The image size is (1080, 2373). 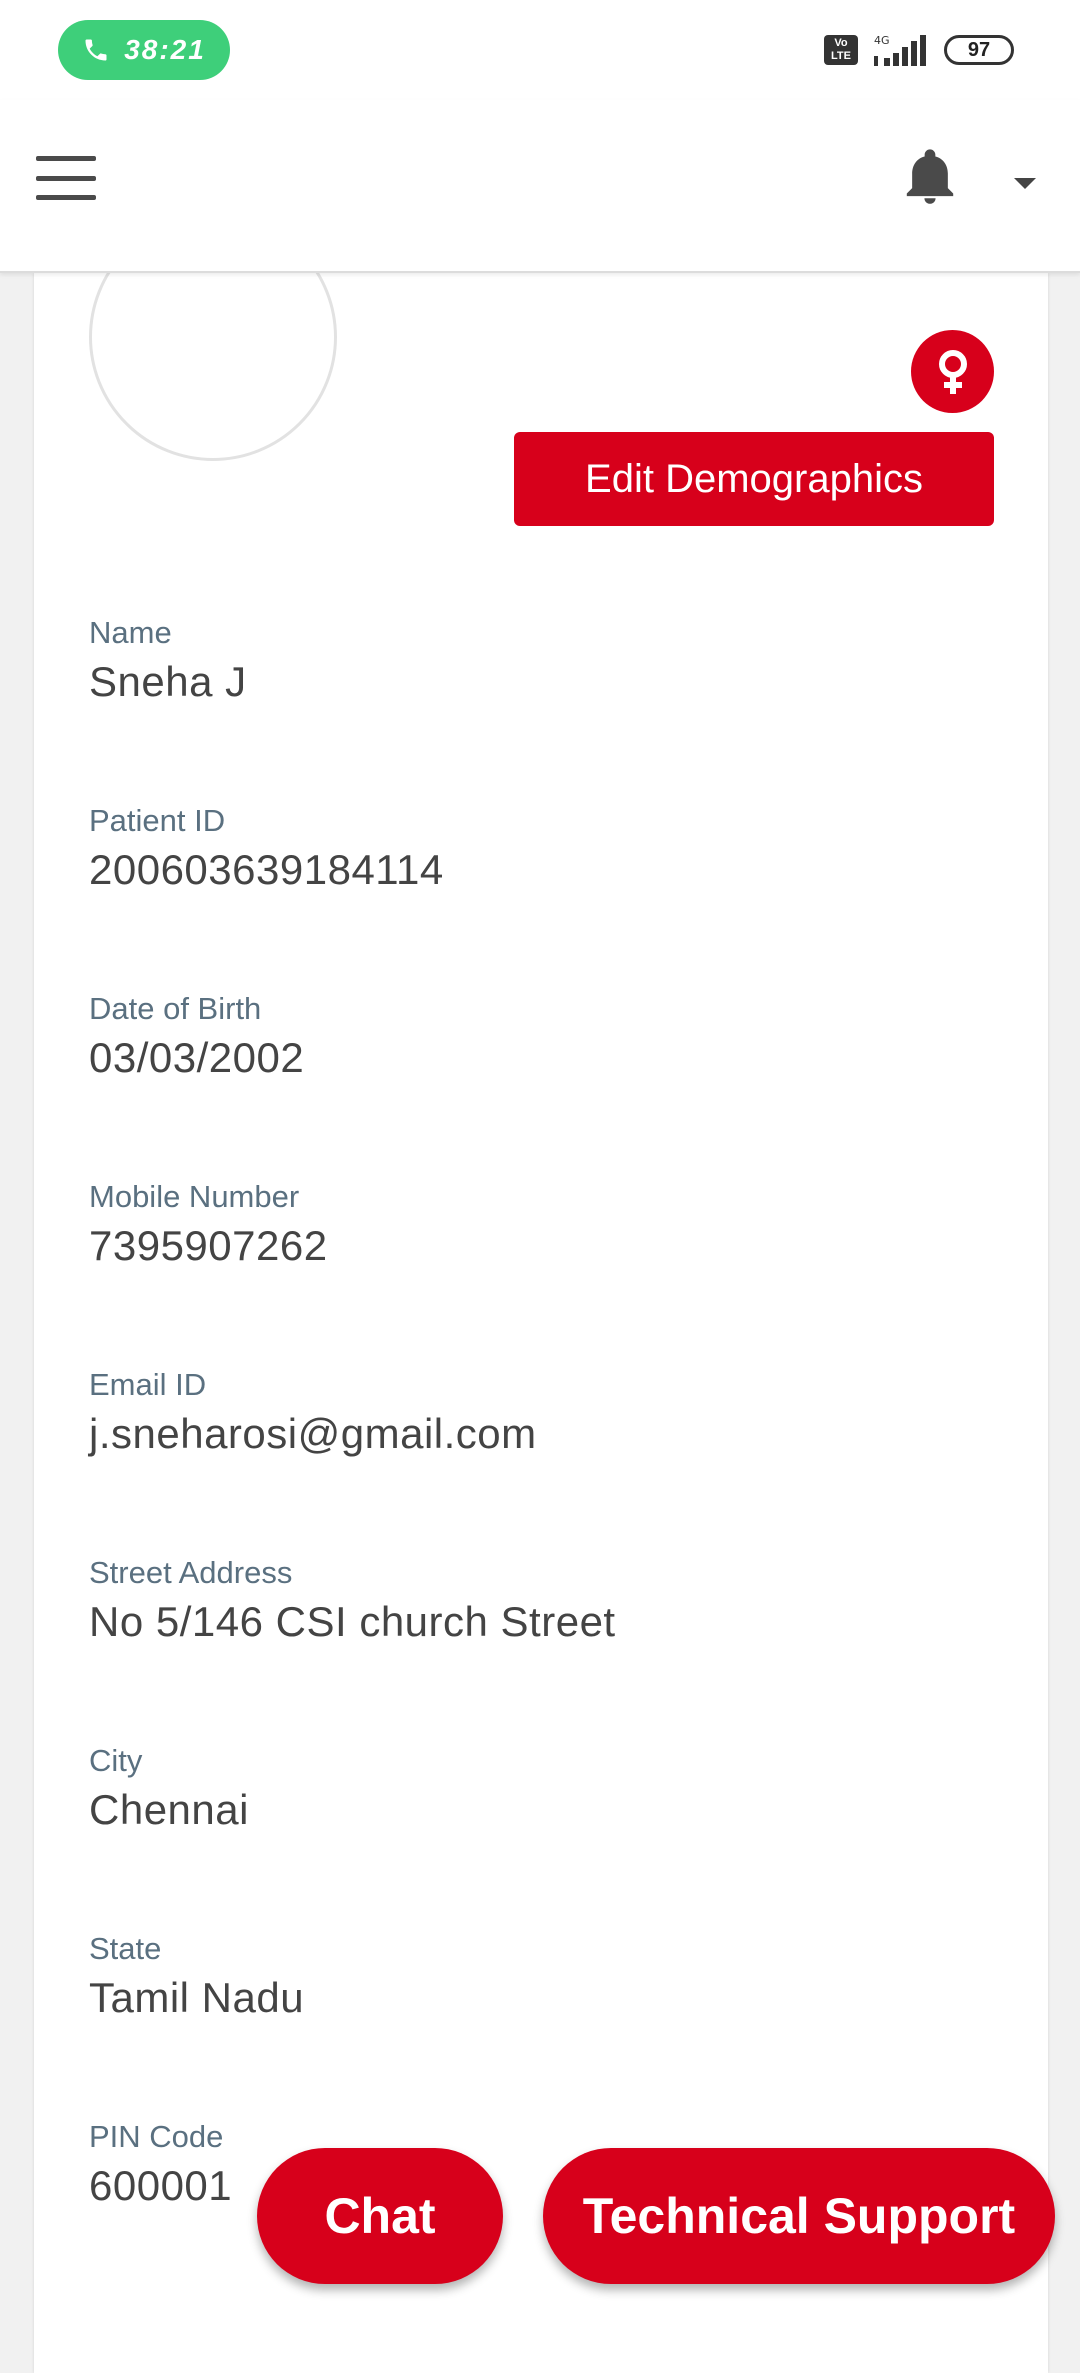 What do you see at coordinates (841, 50) in the screenshot?
I see `volte-icon: Vo LTE` at bounding box center [841, 50].